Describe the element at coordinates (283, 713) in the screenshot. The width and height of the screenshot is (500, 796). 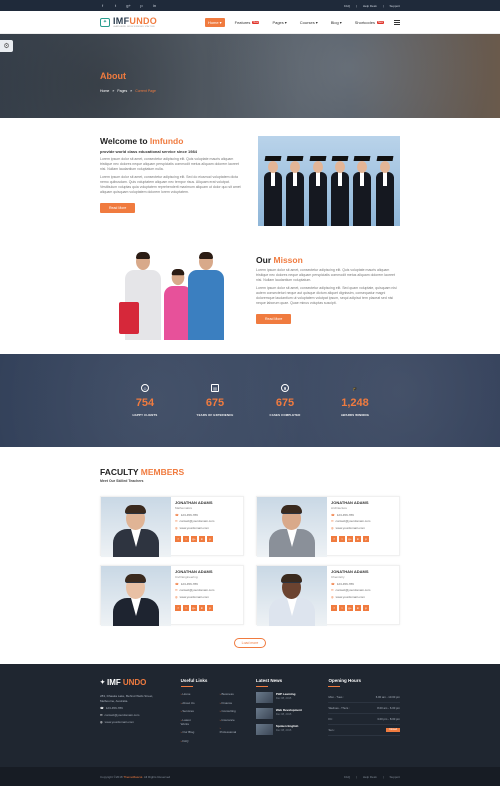
I see `news-item: Web Development Dec 08, 2015` at that location.